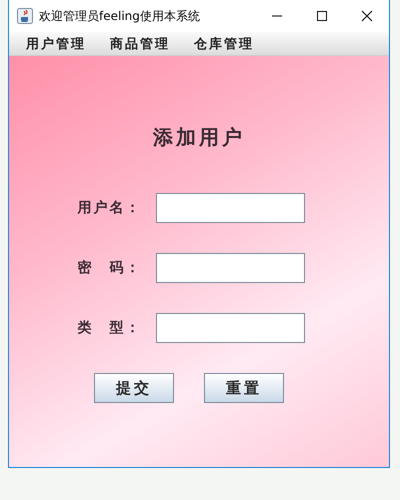  I want to click on field-label: 用户名：, so click(110, 208).